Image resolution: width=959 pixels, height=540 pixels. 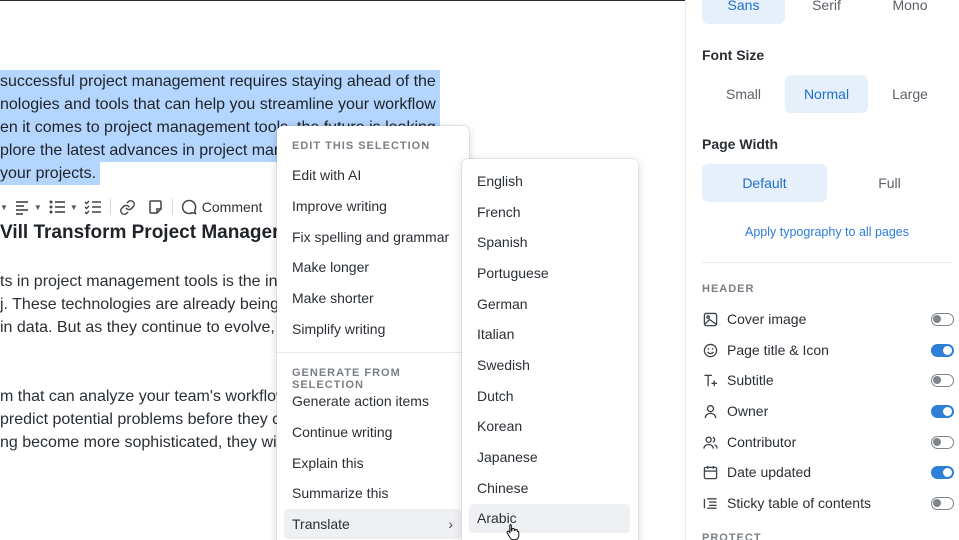 I want to click on selected-text-line: your projects., so click(x=50, y=173).